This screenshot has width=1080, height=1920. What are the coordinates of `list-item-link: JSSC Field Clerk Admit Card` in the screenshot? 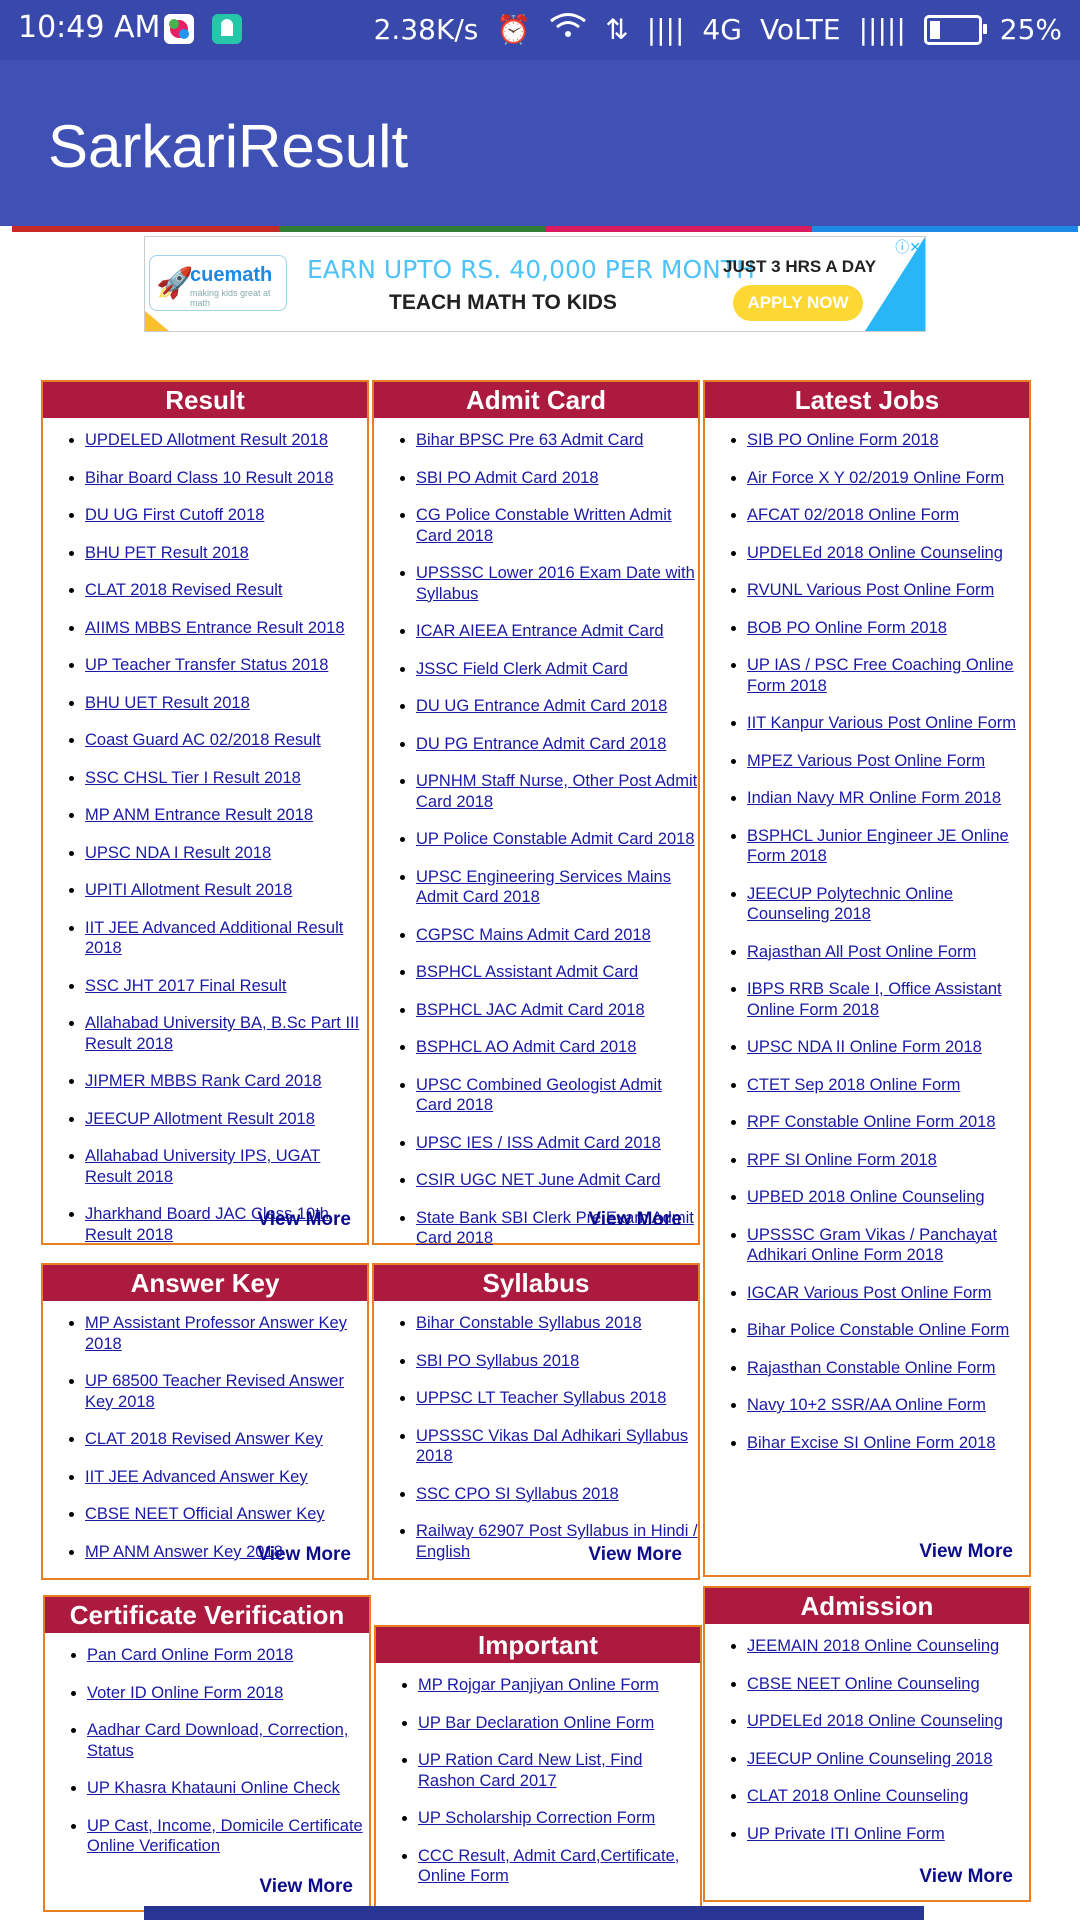 It's located at (522, 669).